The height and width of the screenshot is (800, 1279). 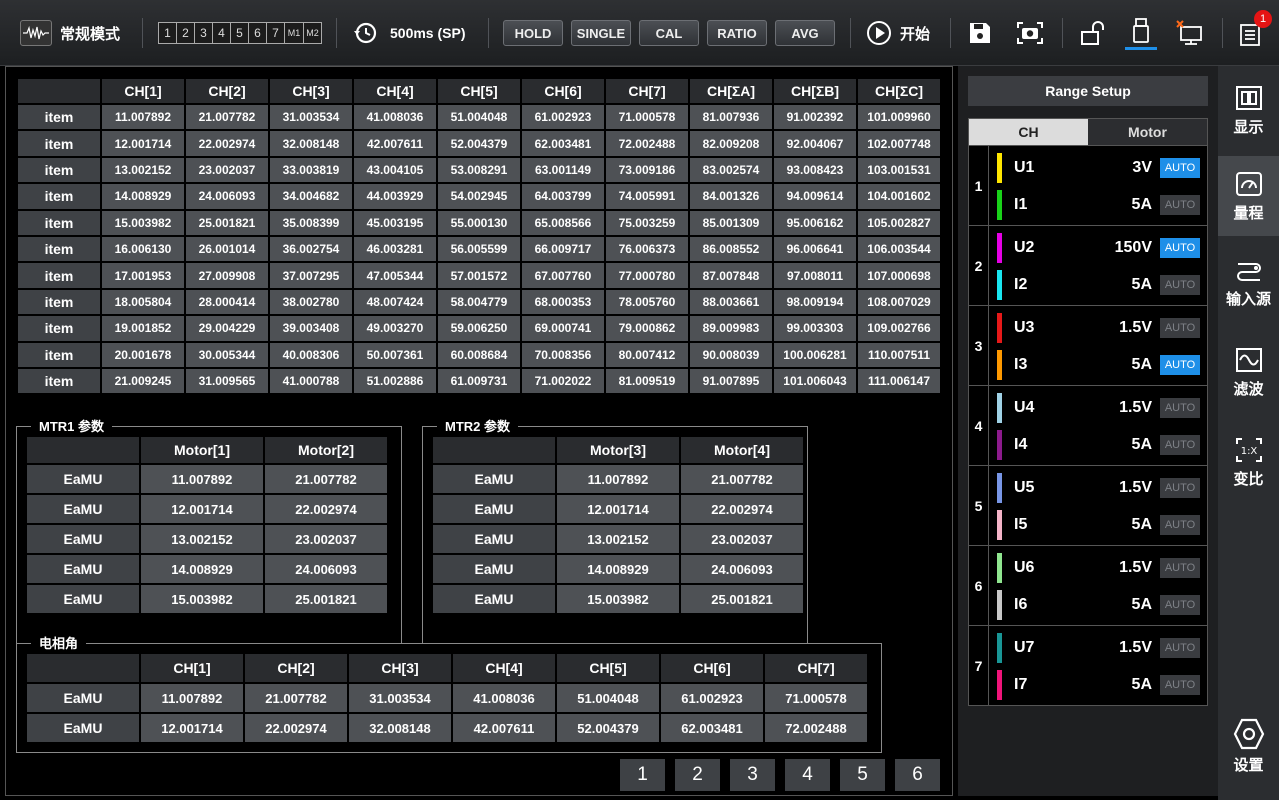 What do you see at coordinates (1190, 33) in the screenshot?
I see `network-button` at bounding box center [1190, 33].